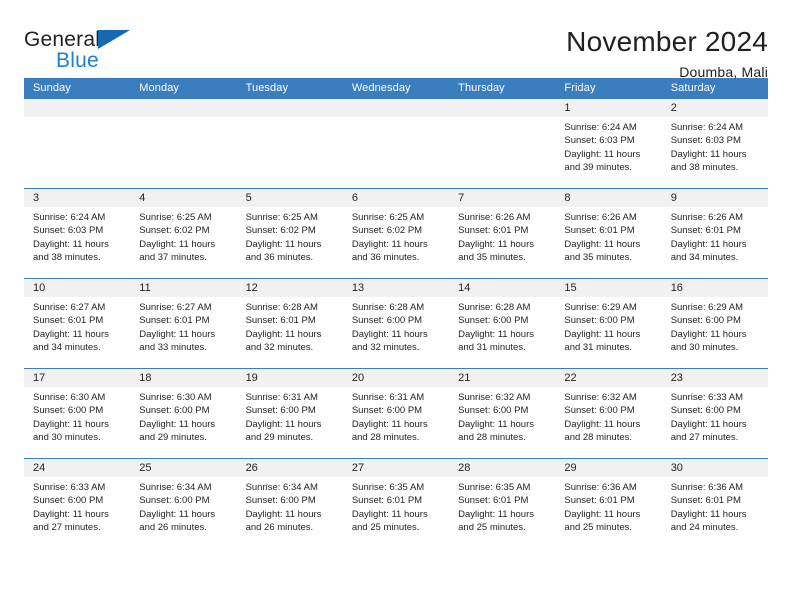 Image resolution: width=792 pixels, height=612 pixels. What do you see at coordinates (396, 288) in the screenshot?
I see `day-number: 13` at bounding box center [396, 288].